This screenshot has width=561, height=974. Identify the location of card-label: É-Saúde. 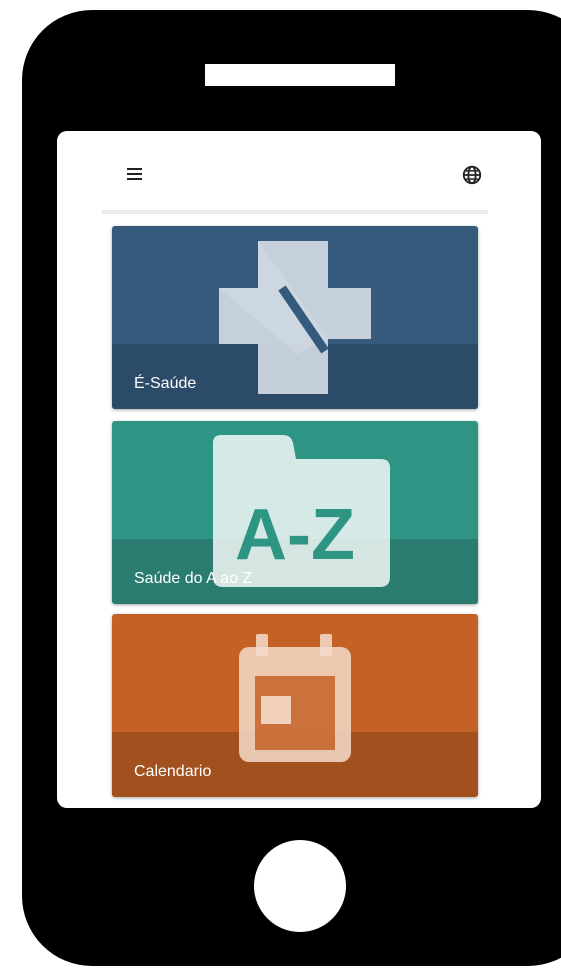
(165, 383).